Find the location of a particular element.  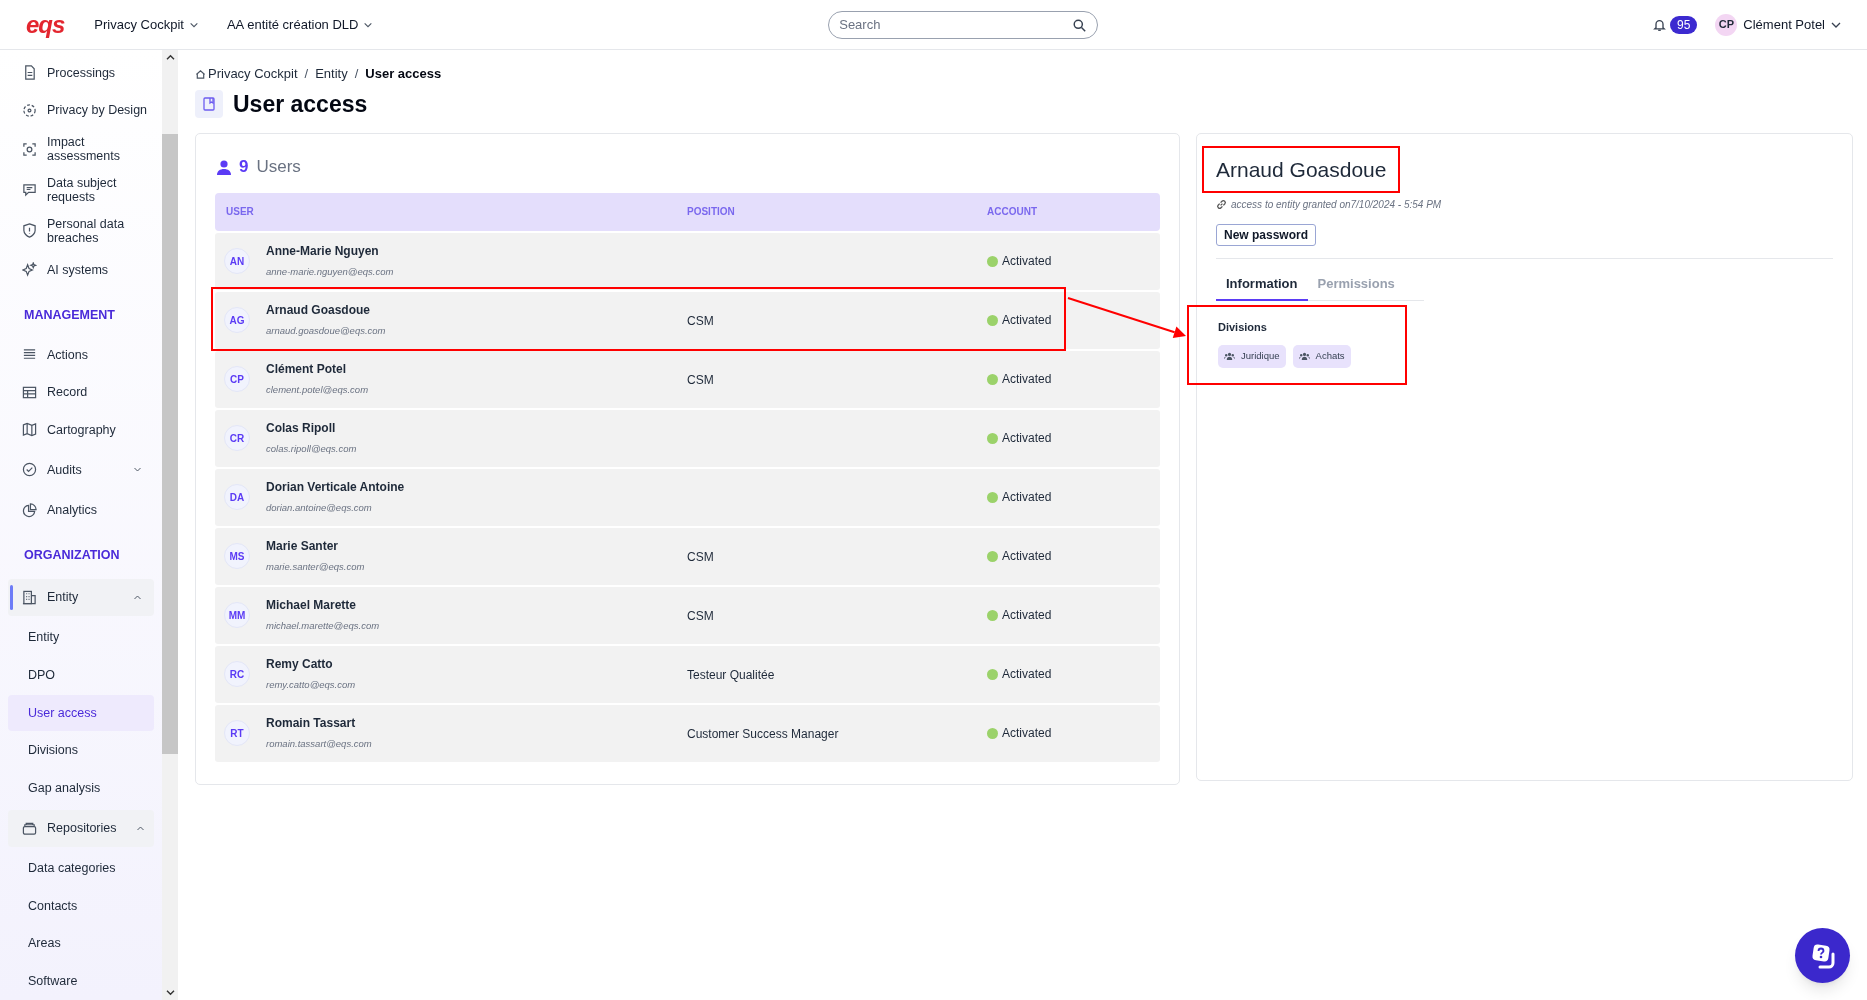

breadcrumb-link: Entity is located at coordinates (331, 74).